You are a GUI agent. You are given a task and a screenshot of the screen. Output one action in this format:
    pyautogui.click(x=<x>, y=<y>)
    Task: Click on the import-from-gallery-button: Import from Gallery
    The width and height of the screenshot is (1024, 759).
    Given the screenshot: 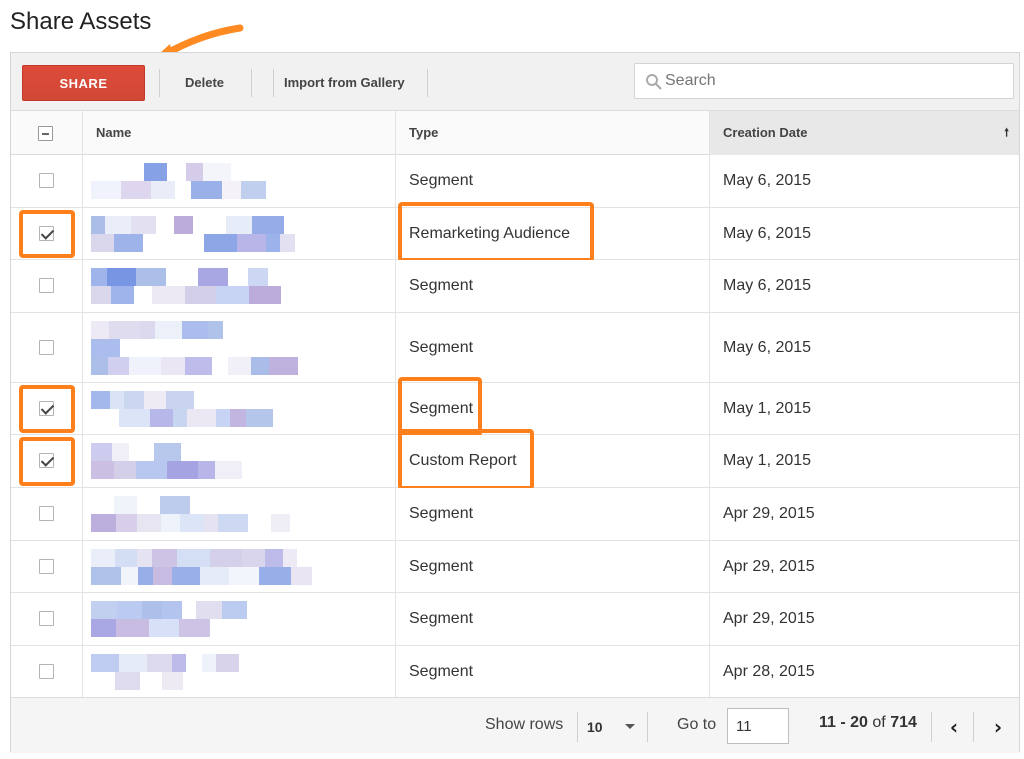 What is the action you would take?
    pyautogui.click(x=344, y=82)
    